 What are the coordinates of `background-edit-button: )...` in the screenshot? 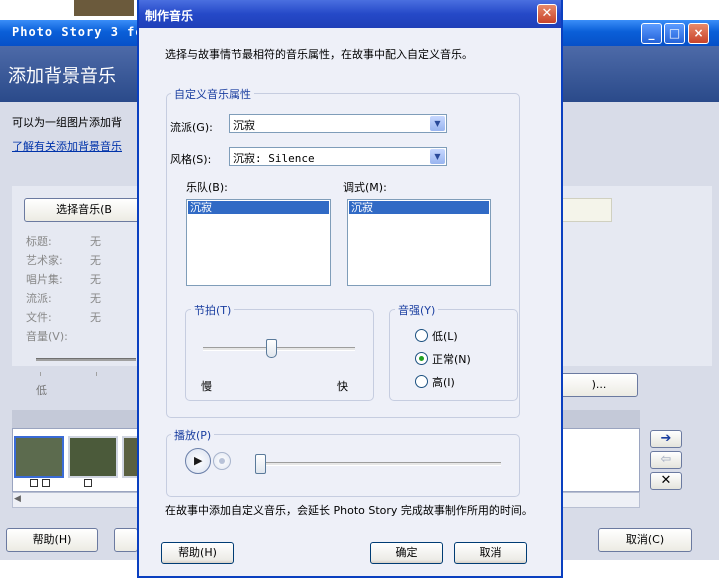 It's located at (599, 385).